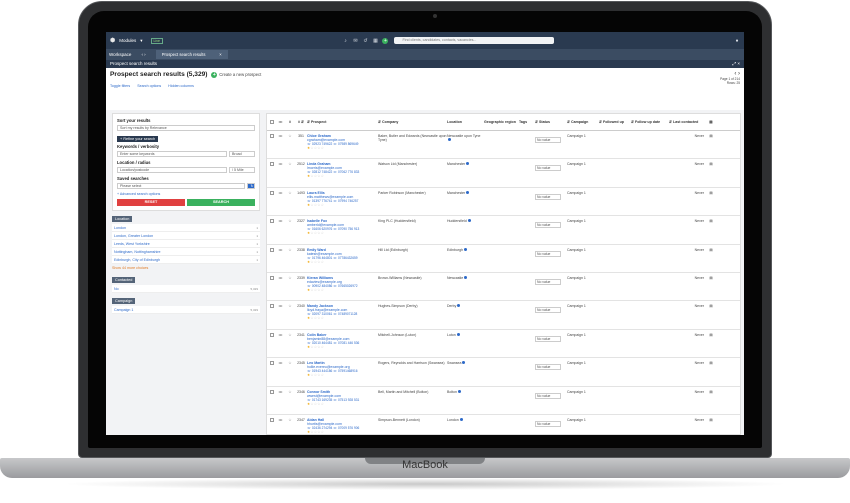 Image resolution: width=850 pixels, height=503 pixels. Describe the element at coordinates (355, 41) in the screenshot. I see `mail-icon: ✉` at that location.